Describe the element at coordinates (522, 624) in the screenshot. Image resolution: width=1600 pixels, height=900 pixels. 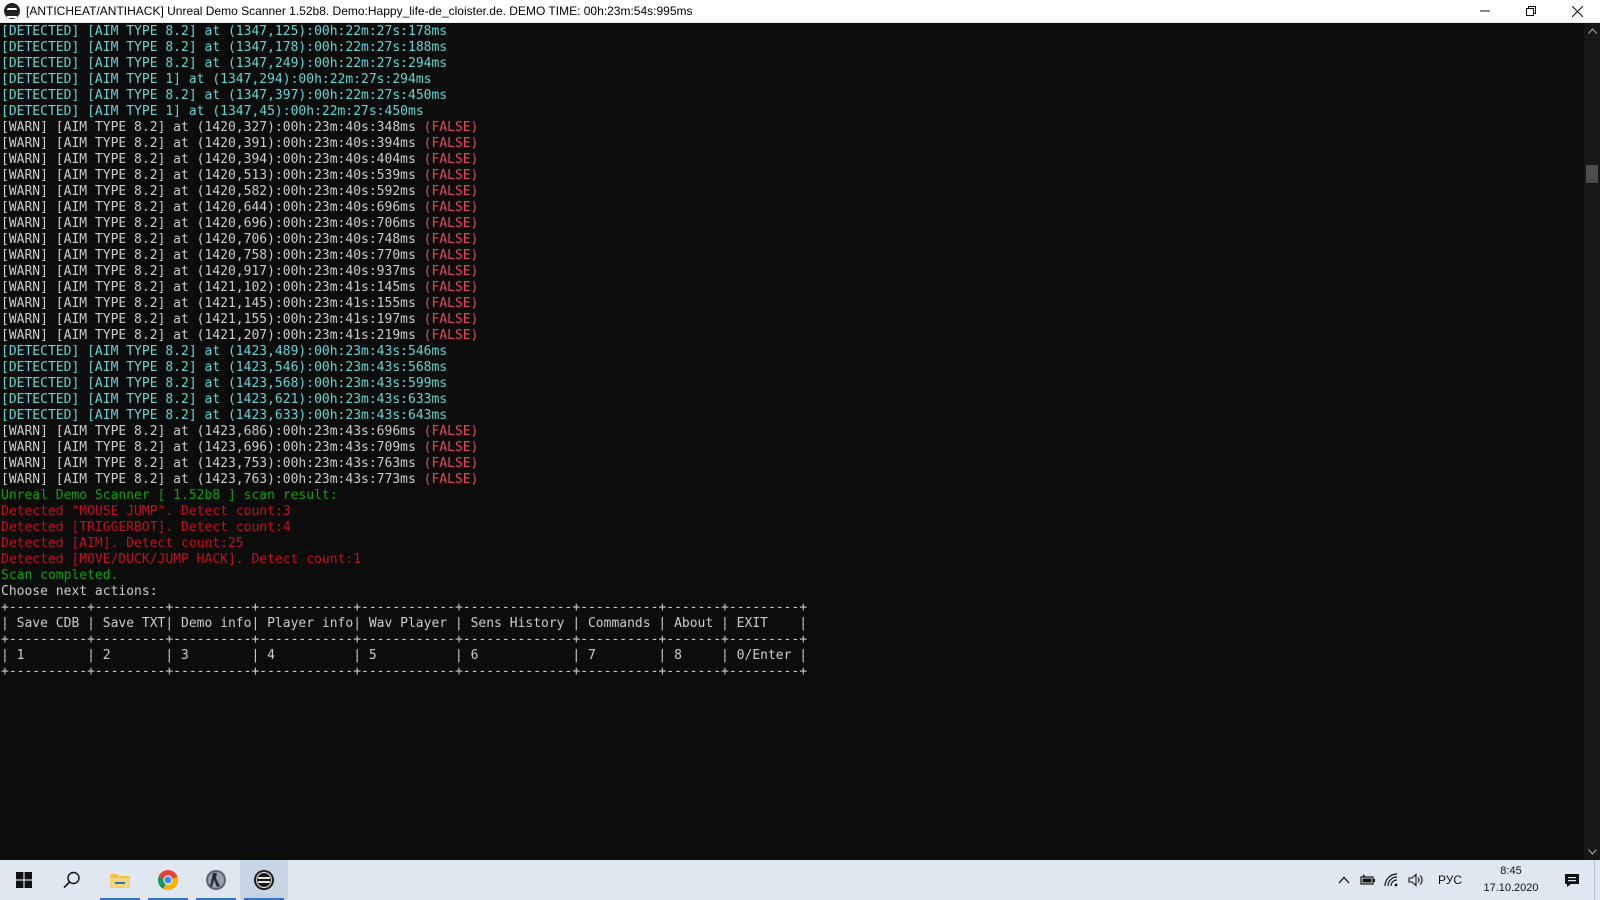
I see `menu-option-label: Sens History` at that location.